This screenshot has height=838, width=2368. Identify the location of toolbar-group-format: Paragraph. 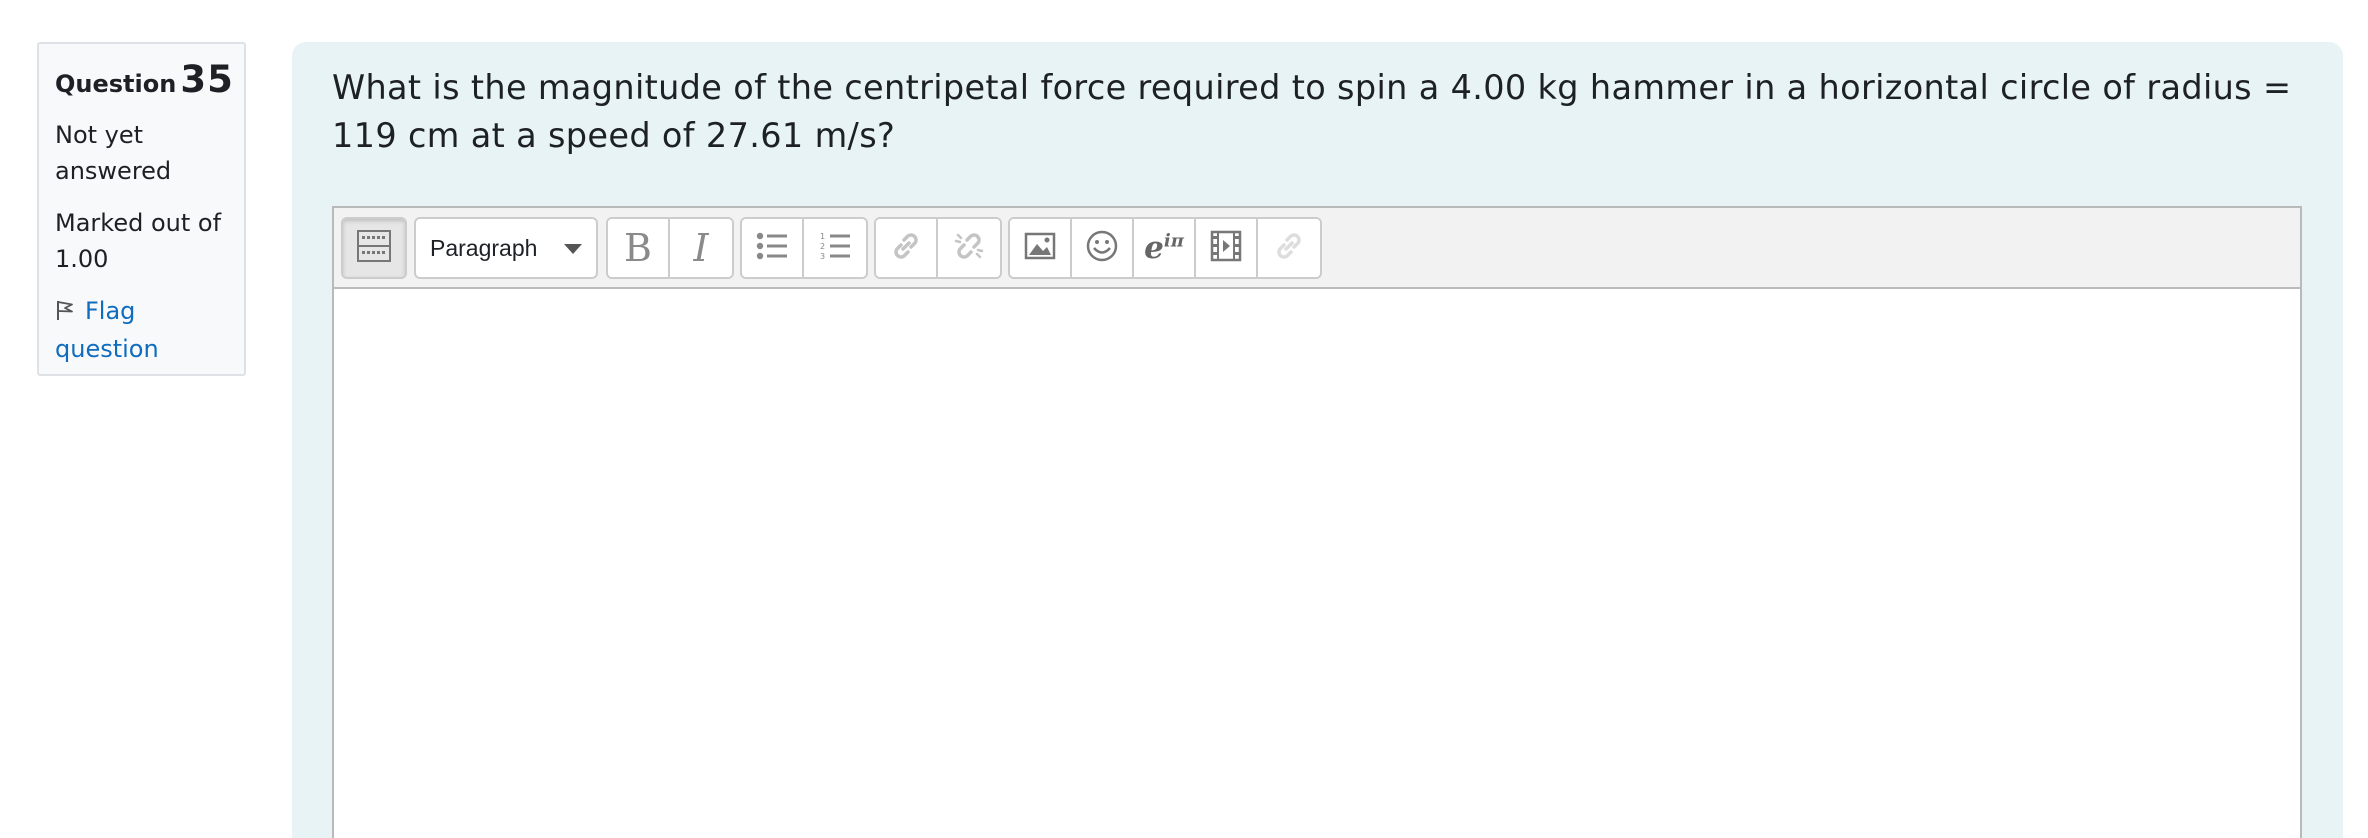
(506, 248).